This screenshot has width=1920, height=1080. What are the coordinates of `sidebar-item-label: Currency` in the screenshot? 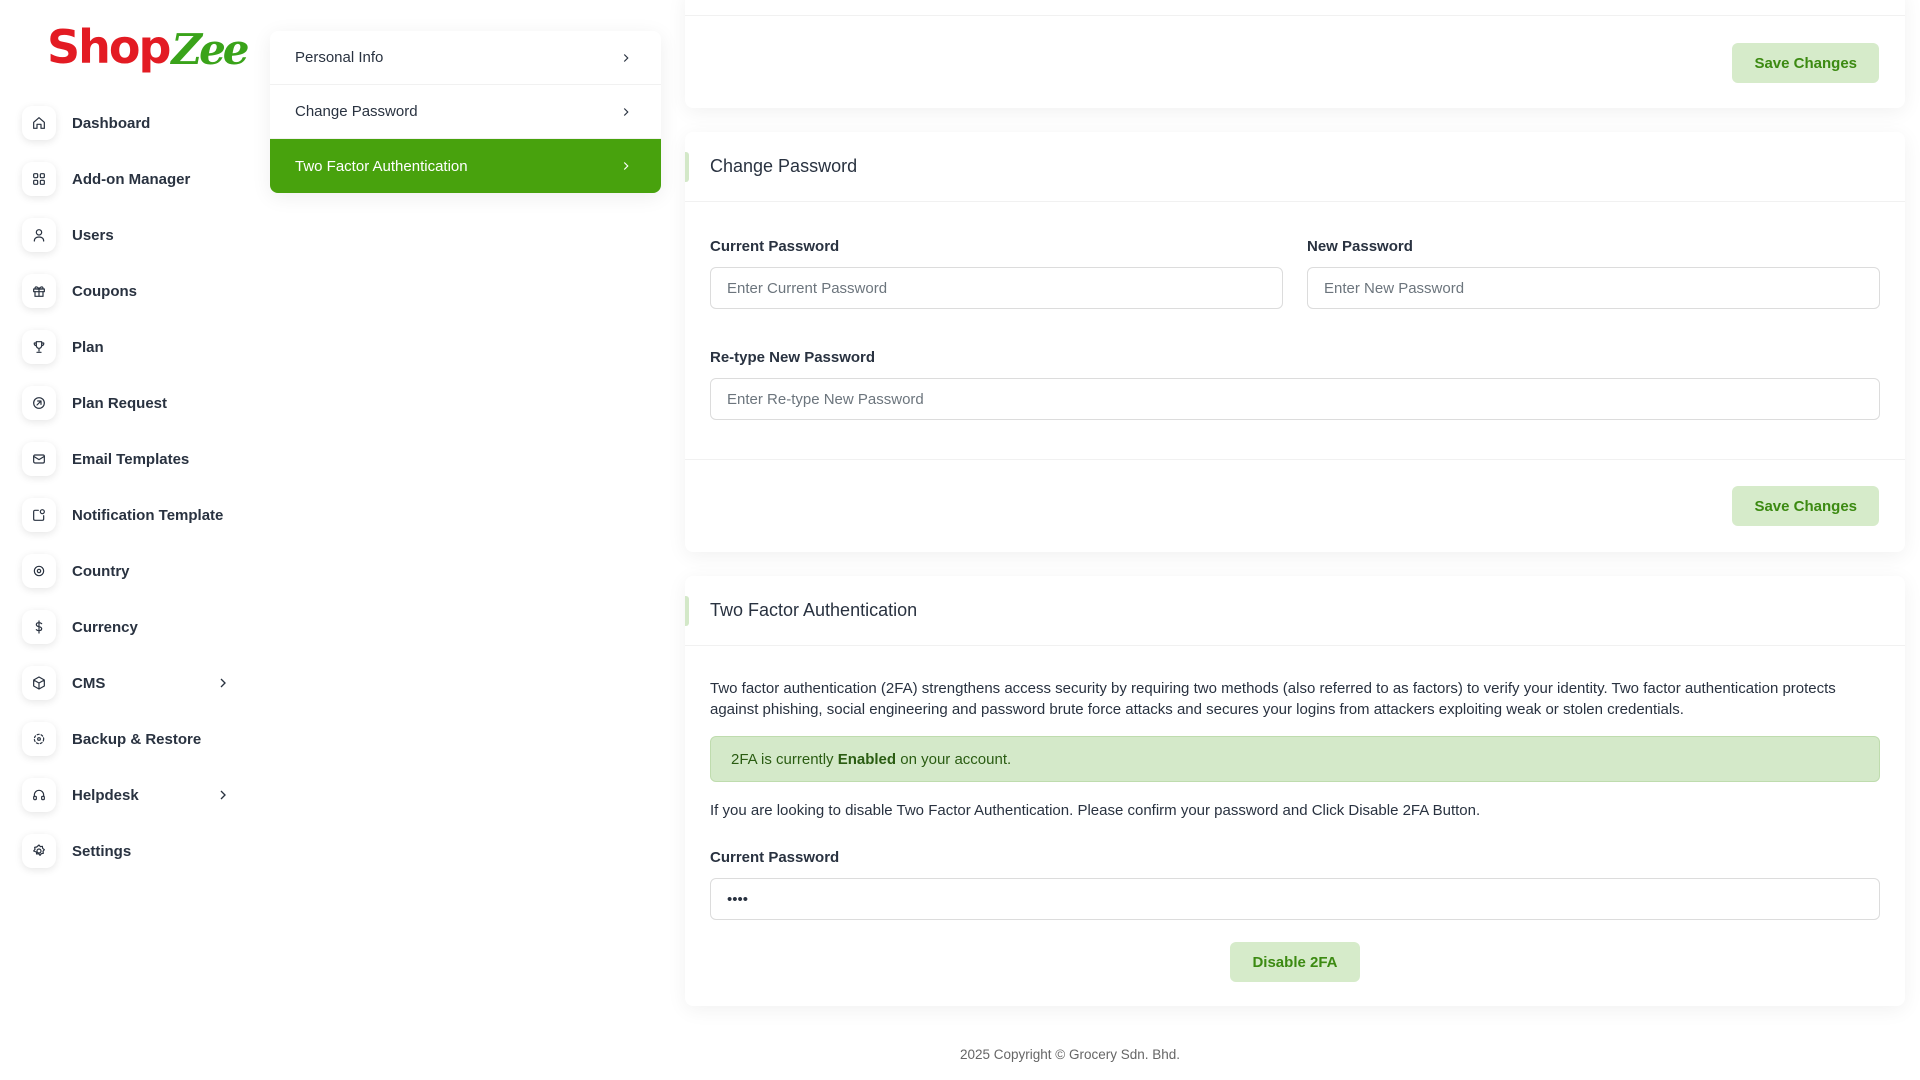 It's located at (105, 627).